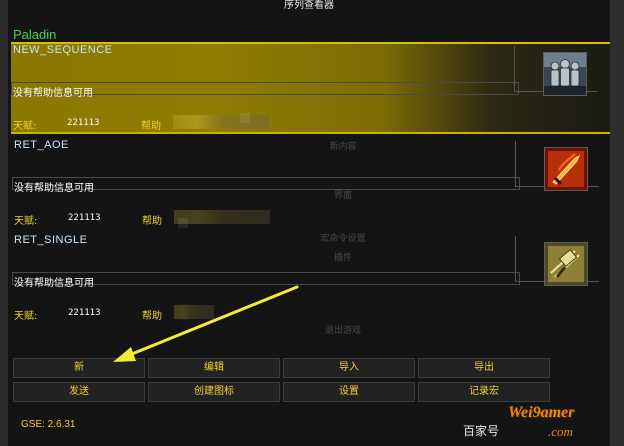 The width and height of the screenshot is (624, 446). I want to click on background-left-strip, so click(4, 223).